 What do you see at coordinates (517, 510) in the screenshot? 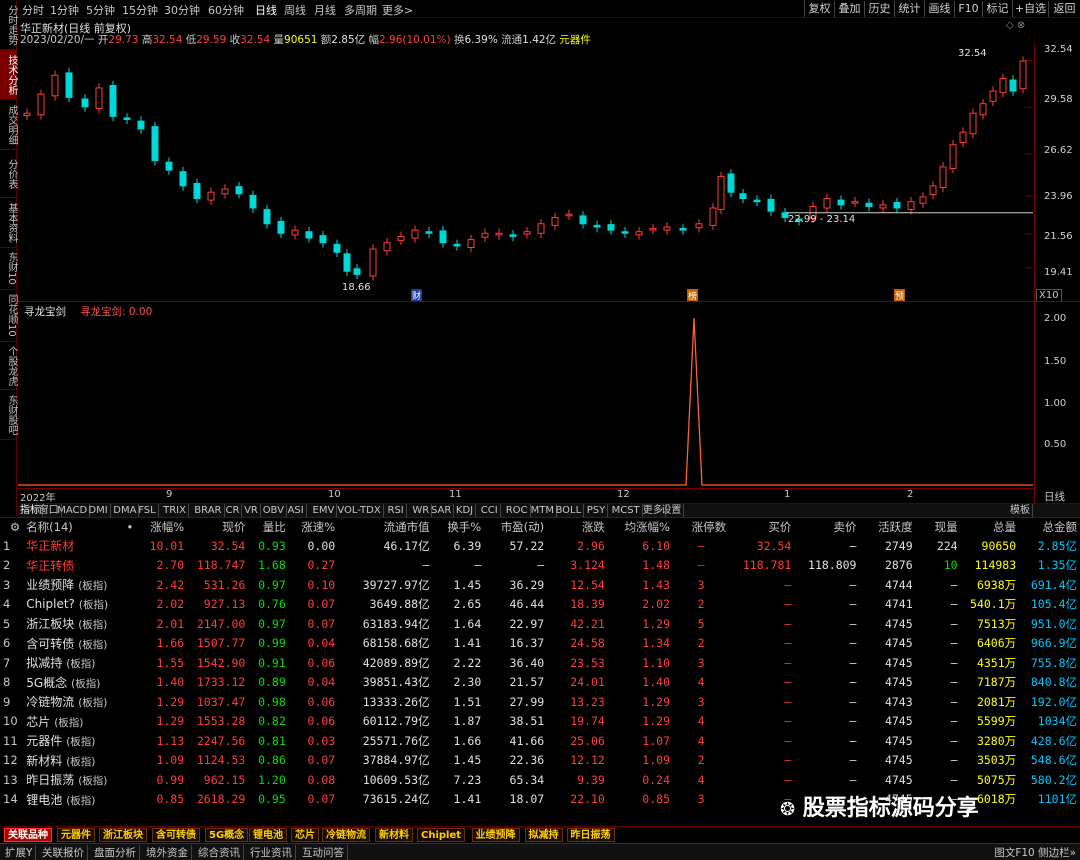
I see `indicator-tab: ROC` at bounding box center [517, 510].